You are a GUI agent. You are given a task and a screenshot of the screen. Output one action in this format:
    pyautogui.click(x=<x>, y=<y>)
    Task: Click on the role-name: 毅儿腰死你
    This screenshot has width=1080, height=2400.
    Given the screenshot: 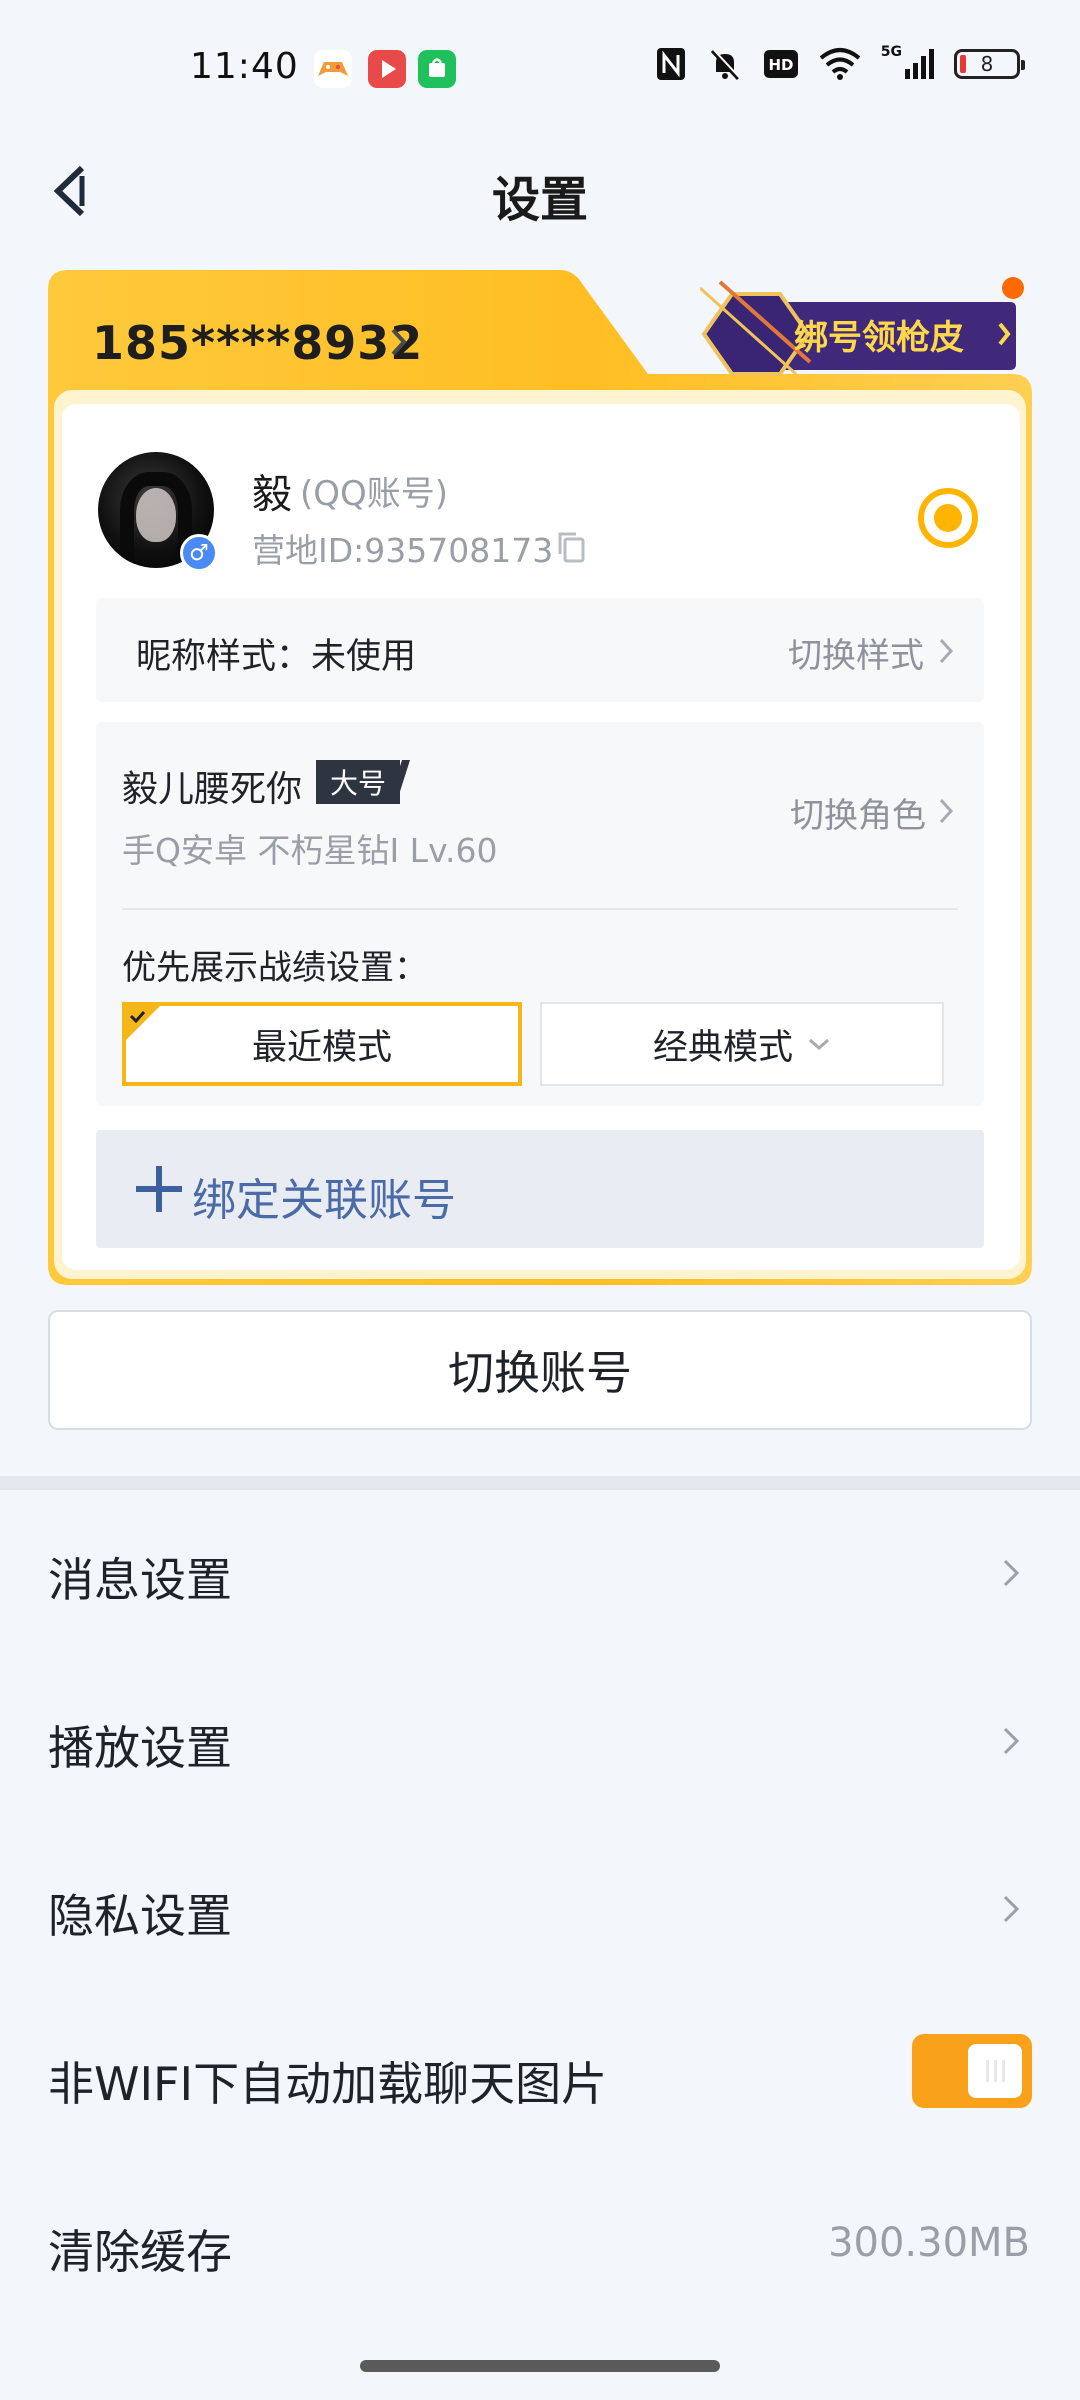 What is the action you would take?
    pyautogui.click(x=212, y=789)
    